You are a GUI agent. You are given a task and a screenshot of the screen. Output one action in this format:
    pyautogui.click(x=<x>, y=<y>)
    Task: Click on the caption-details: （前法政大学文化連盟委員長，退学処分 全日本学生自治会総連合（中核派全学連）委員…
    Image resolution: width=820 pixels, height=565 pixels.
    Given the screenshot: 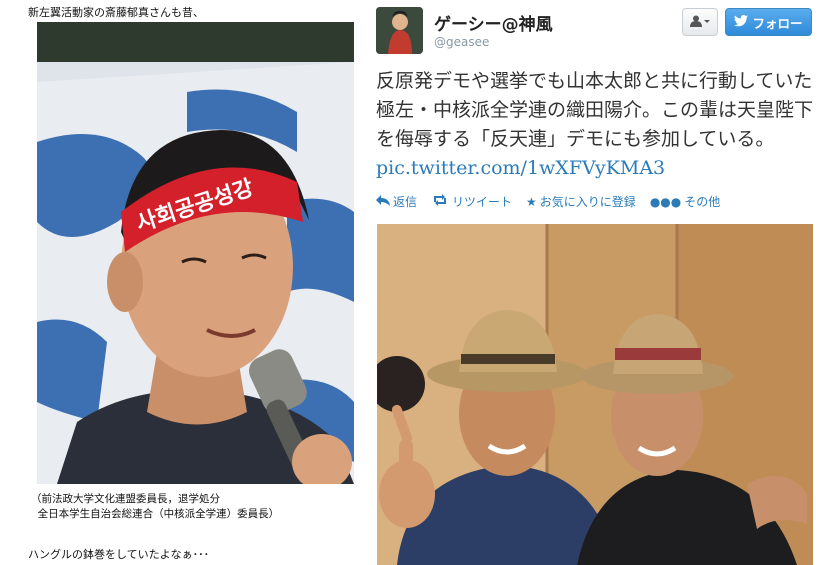 What is the action you would take?
    pyautogui.click(x=155, y=507)
    